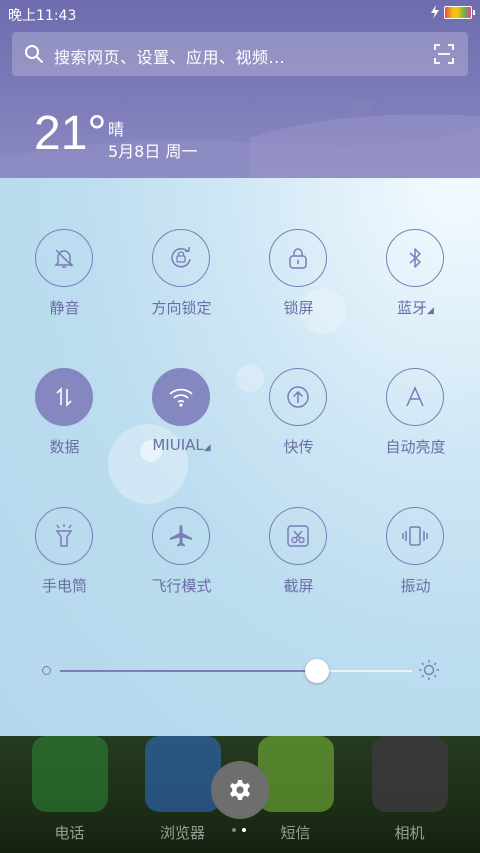 The height and width of the screenshot is (853, 480). I want to click on brightness-slider, so click(236, 671).